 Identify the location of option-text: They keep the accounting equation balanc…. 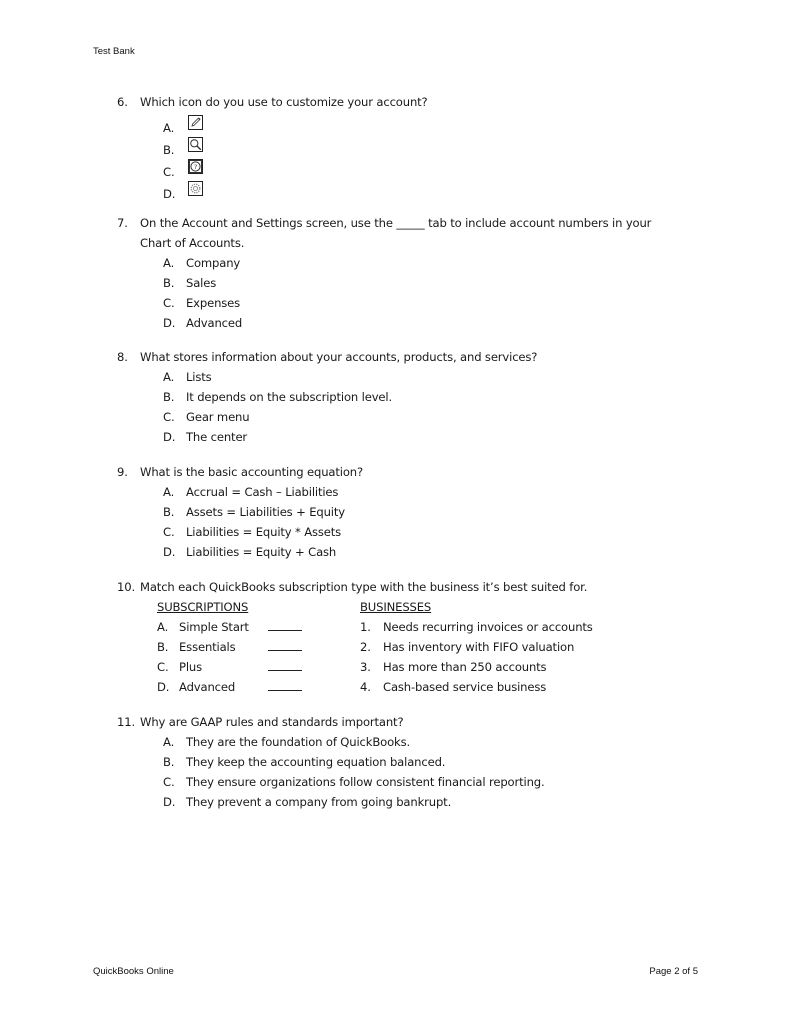
(316, 762).